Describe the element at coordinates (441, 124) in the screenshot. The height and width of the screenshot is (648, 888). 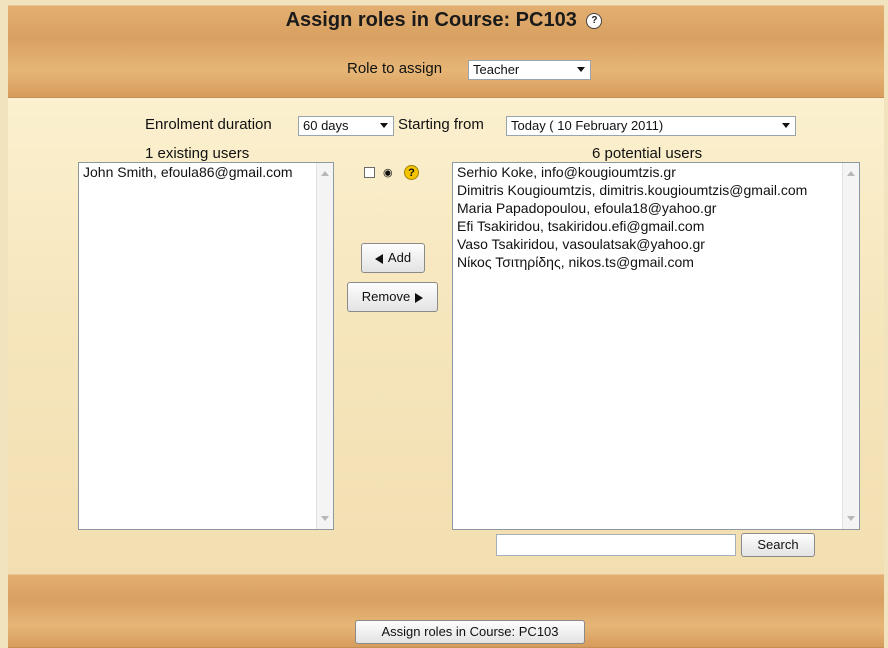
I see `starting-from-label: Starting from` at that location.